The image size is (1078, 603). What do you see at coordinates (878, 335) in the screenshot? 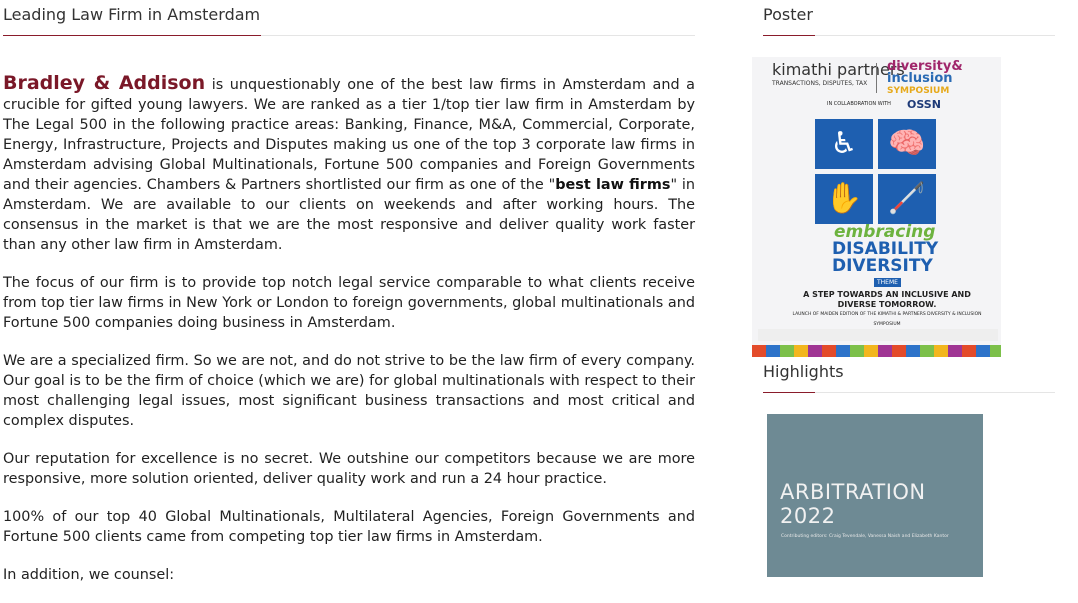
I see `sponsor-logos` at bounding box center [878, 335].